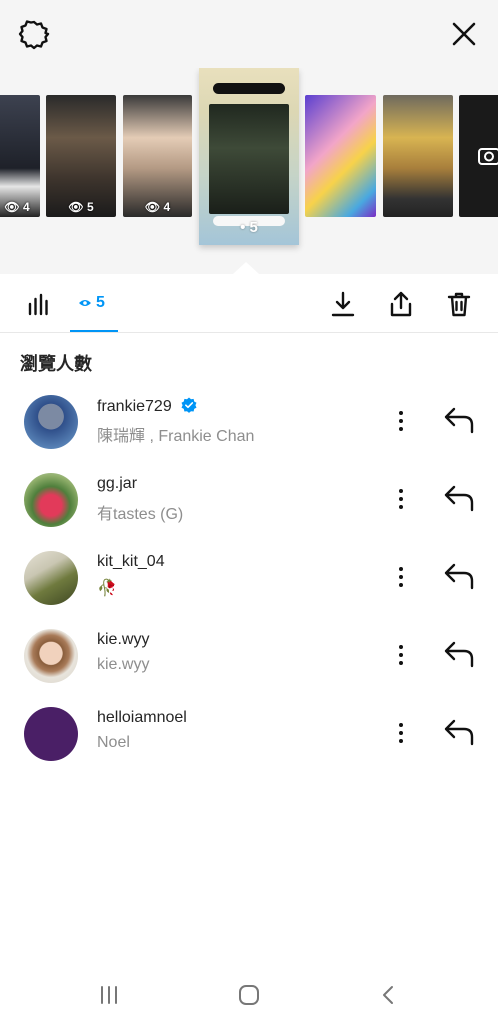 This screenshot has width=498, height=1024. I want to click on viewer-row: helloiamnoel Noel, so click(249, 745).